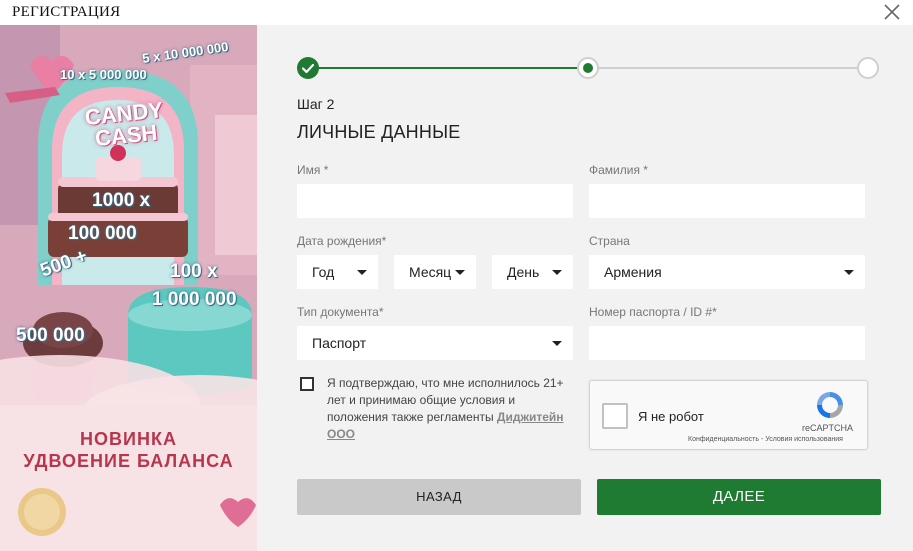 The width and height of the screenshot is (913, 551). I want to click on last-name-label: Фамилия *, so click(618, 170).